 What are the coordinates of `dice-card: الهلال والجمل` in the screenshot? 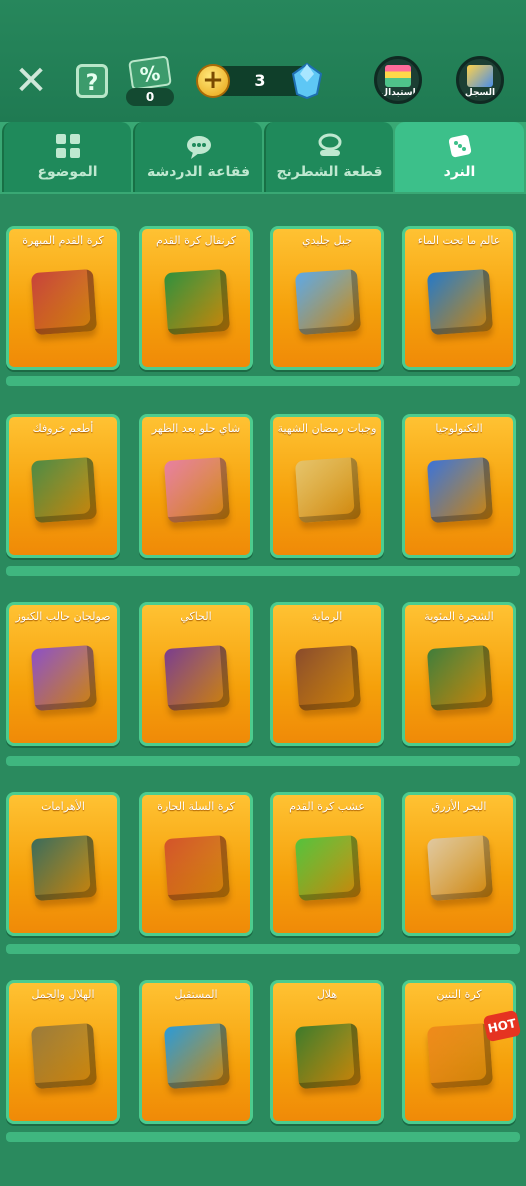 It's located at (63, 1052).